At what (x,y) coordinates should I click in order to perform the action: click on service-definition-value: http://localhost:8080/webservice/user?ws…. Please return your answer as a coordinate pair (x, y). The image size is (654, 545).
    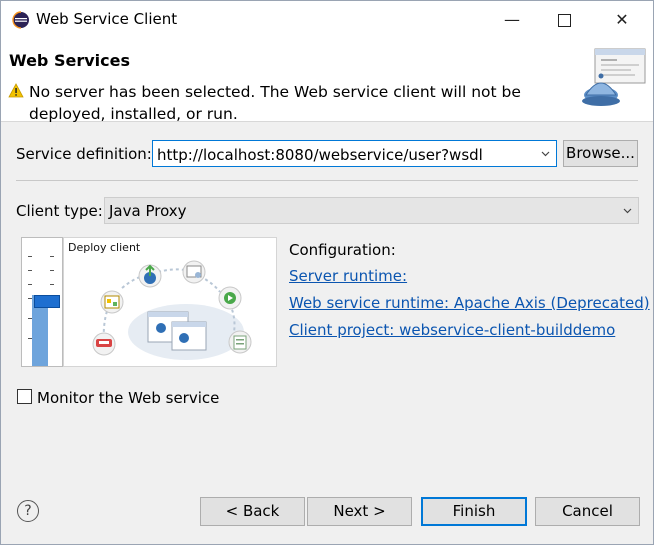
    Looking at the image, I should click on (320, 155).